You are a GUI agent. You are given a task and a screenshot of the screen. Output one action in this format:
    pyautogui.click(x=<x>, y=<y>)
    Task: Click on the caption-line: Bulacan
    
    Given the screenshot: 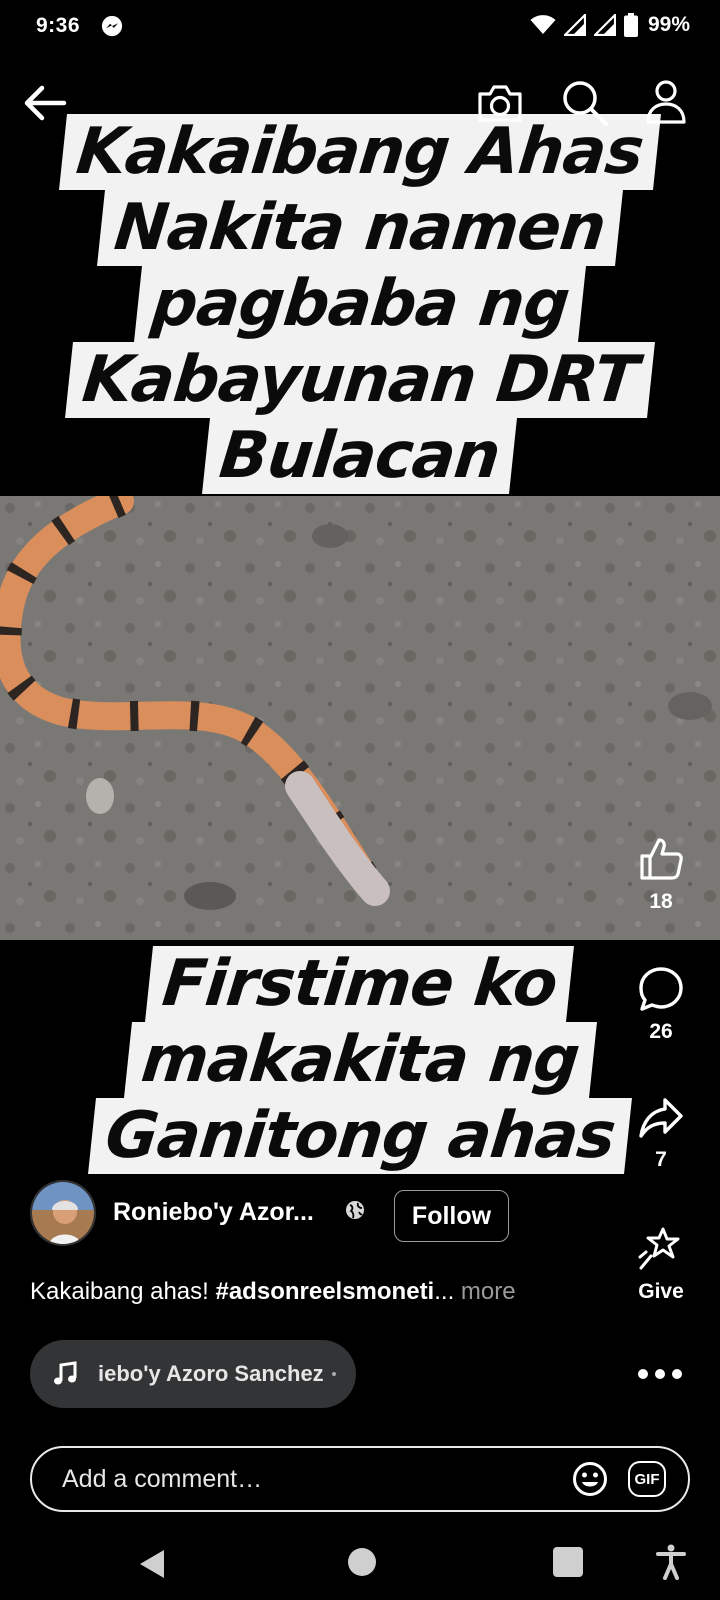 What is the action you would take?
    pyautogui.click(x=360, y=456)
    